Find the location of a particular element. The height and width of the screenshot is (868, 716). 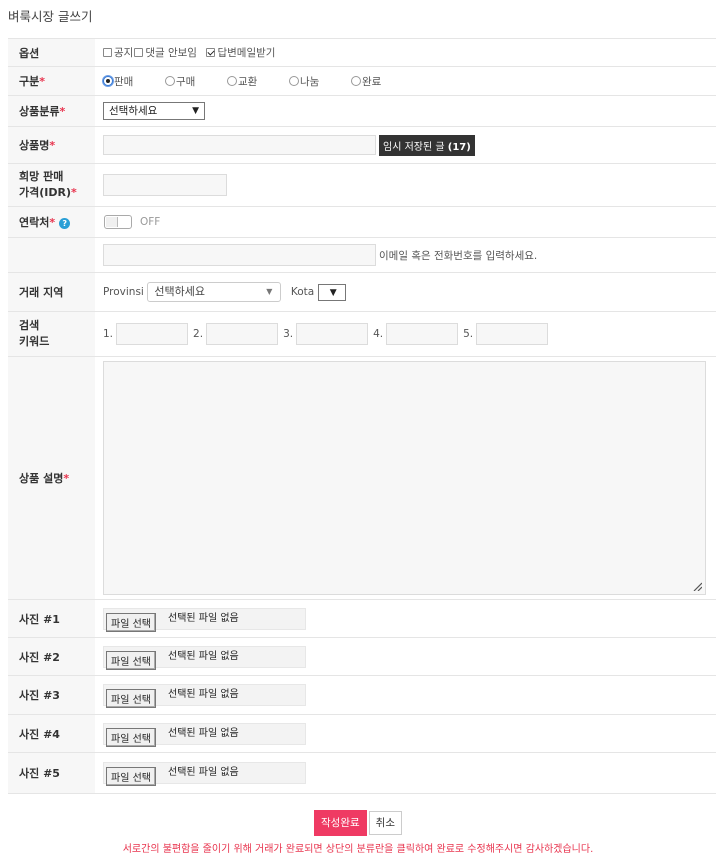

product-class-label-text: 상품분류 is located at coordinates (39, 111).